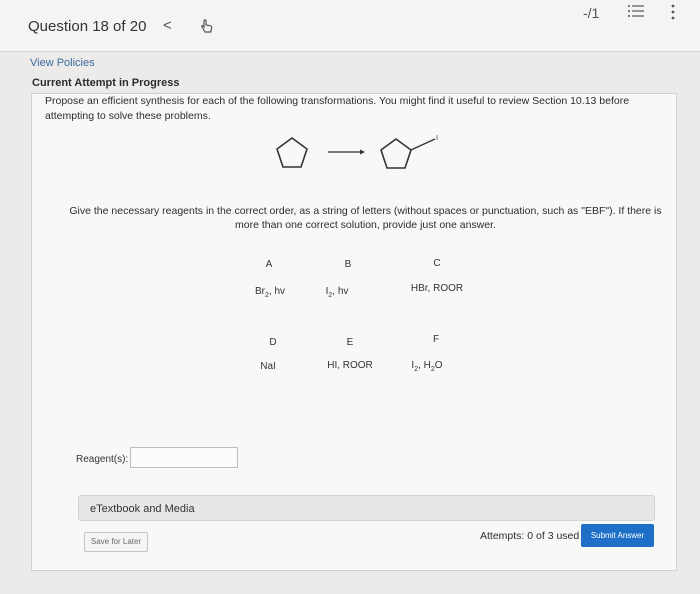  Describe the element at coordinates (617, 535) in the screenshot. I see `submit-answer-button: Submit Answer` at that location.